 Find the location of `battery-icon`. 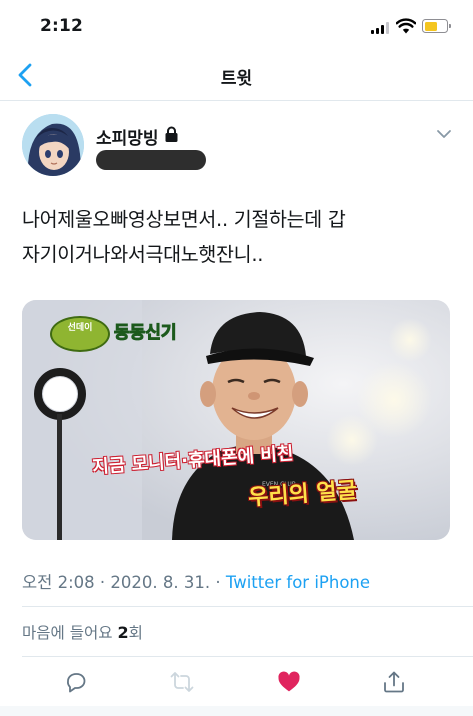

battery-icon is located at coordinates (436, 26).